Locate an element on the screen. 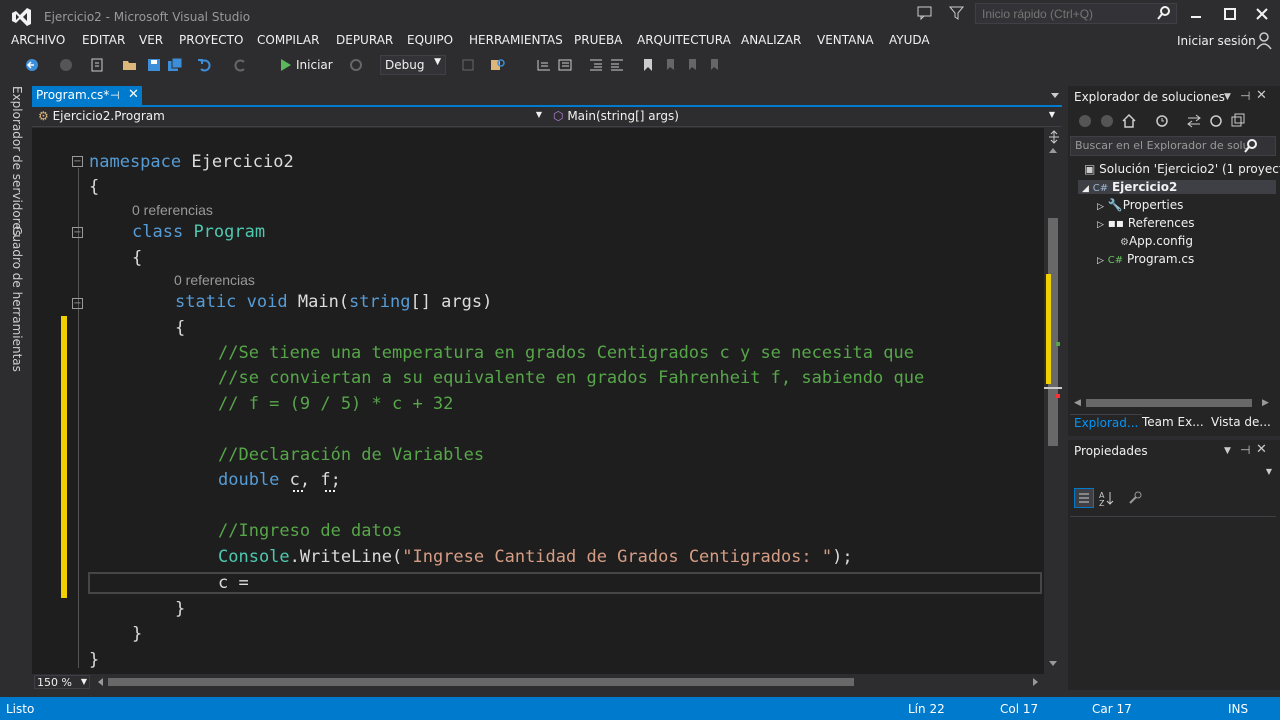 This screenshot has height=720, width=1280. fold-namespace-icon: − is located at coordinates (77, 161).